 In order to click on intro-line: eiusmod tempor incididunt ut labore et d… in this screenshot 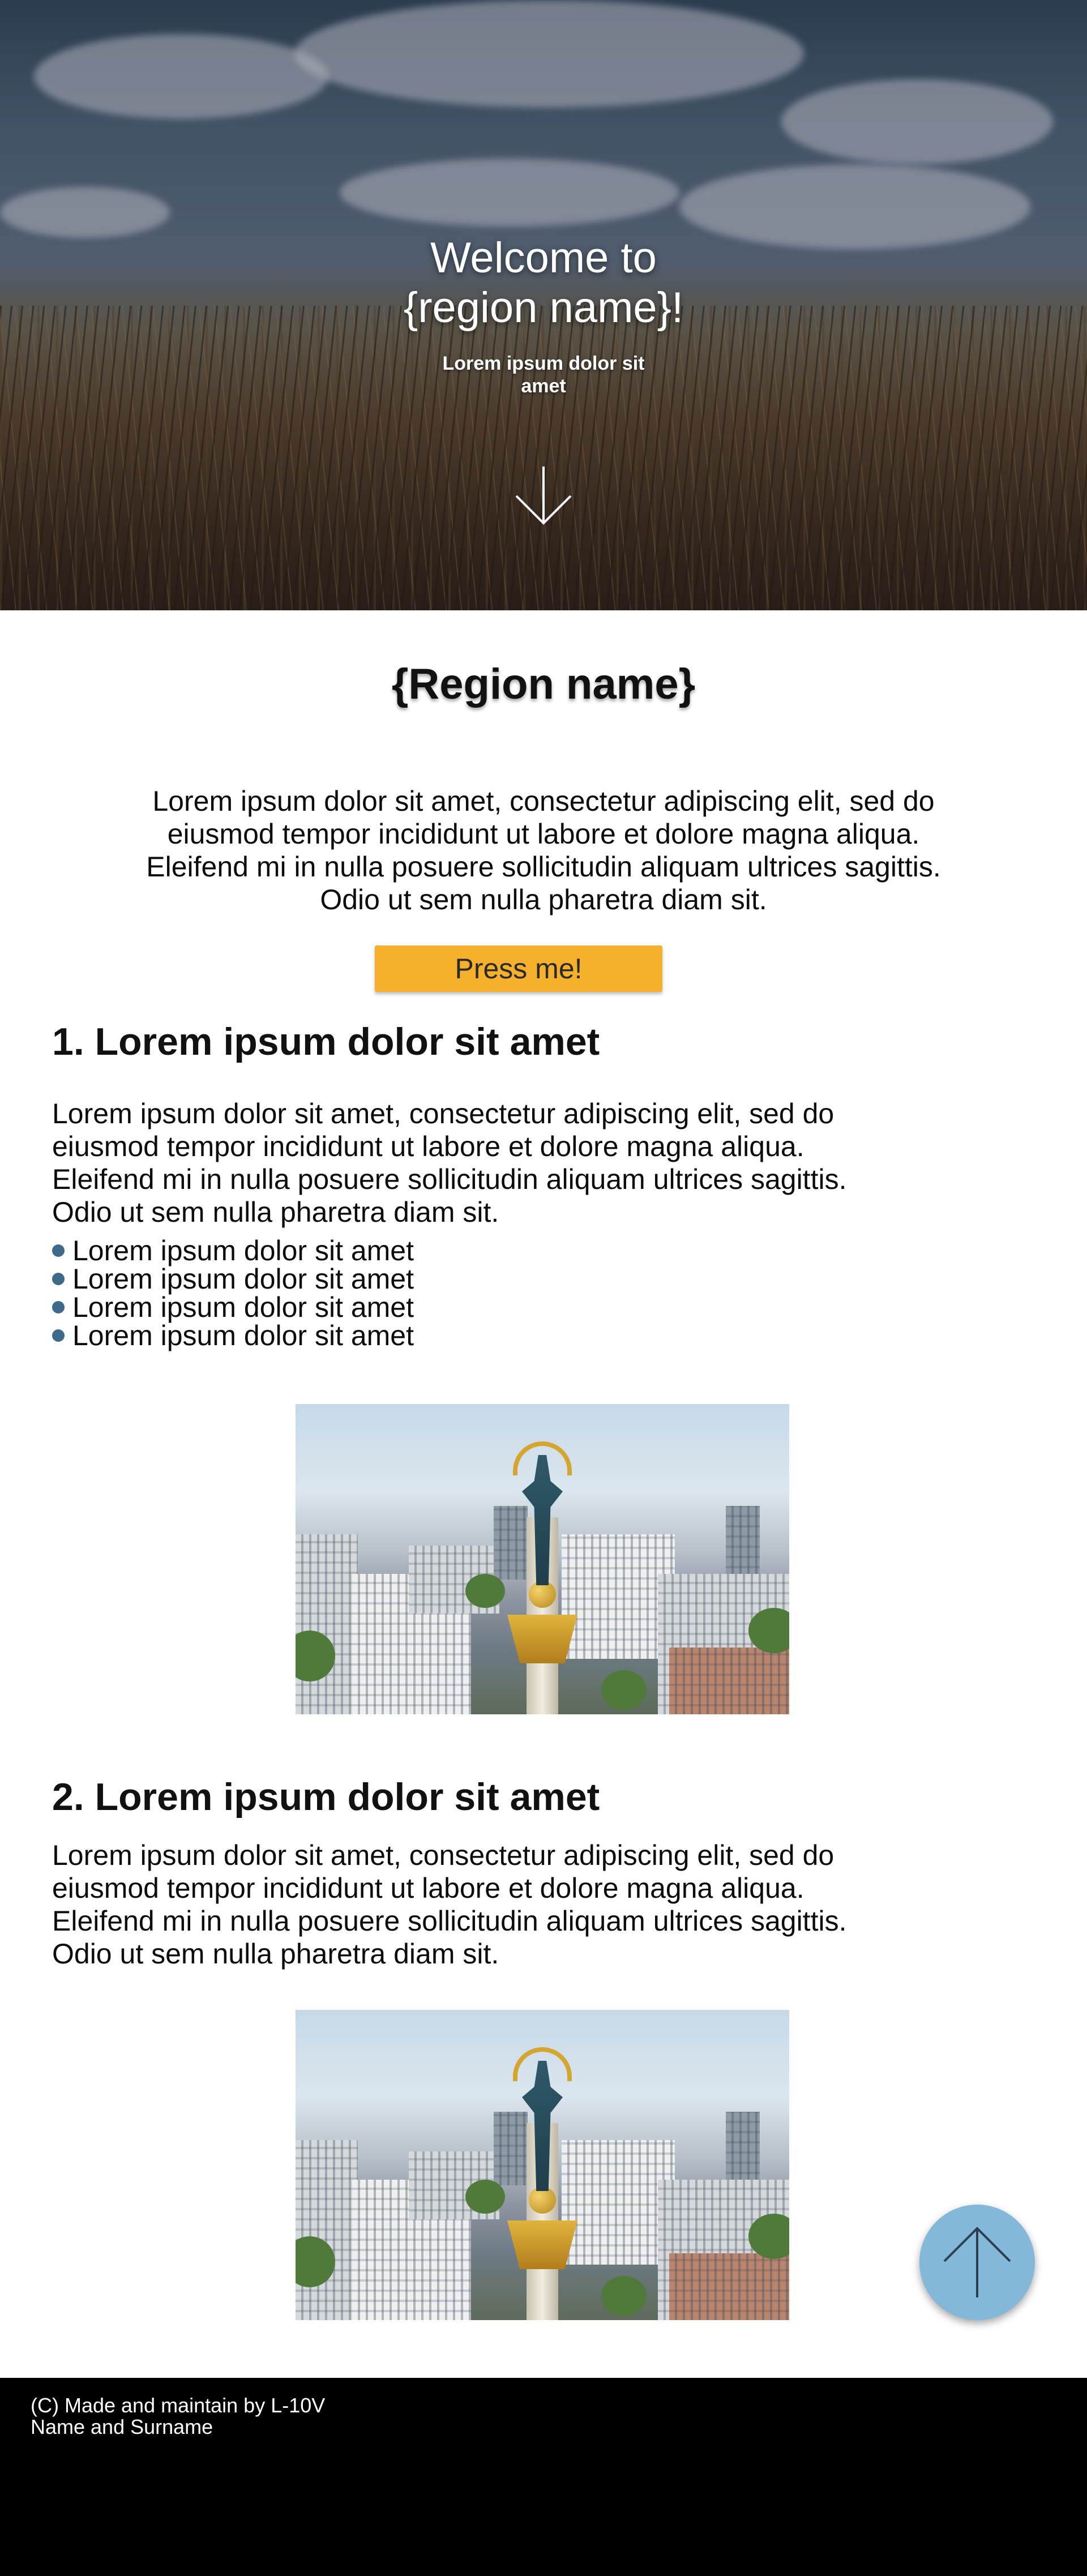, I will do `click(543, 834)`.